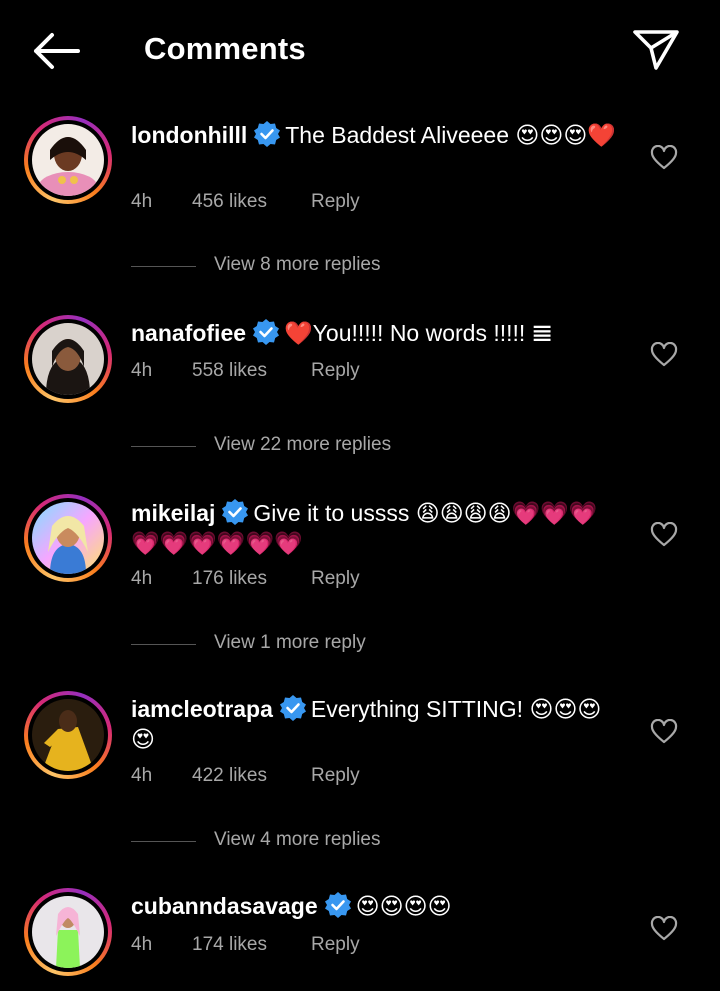 The height and width of the screenshot is (991, 720). I want to click on comment-username: londonhilll, so click(189, 135).